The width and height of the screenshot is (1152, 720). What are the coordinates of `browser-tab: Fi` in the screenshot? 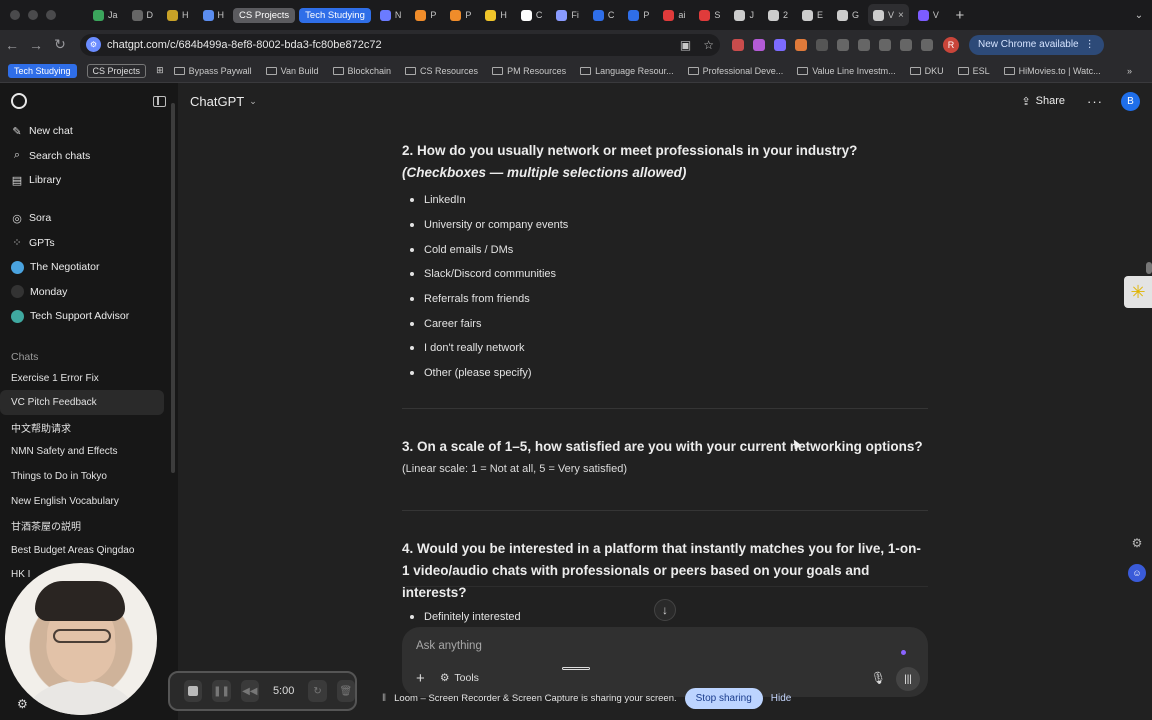 It's located at (567, 15).